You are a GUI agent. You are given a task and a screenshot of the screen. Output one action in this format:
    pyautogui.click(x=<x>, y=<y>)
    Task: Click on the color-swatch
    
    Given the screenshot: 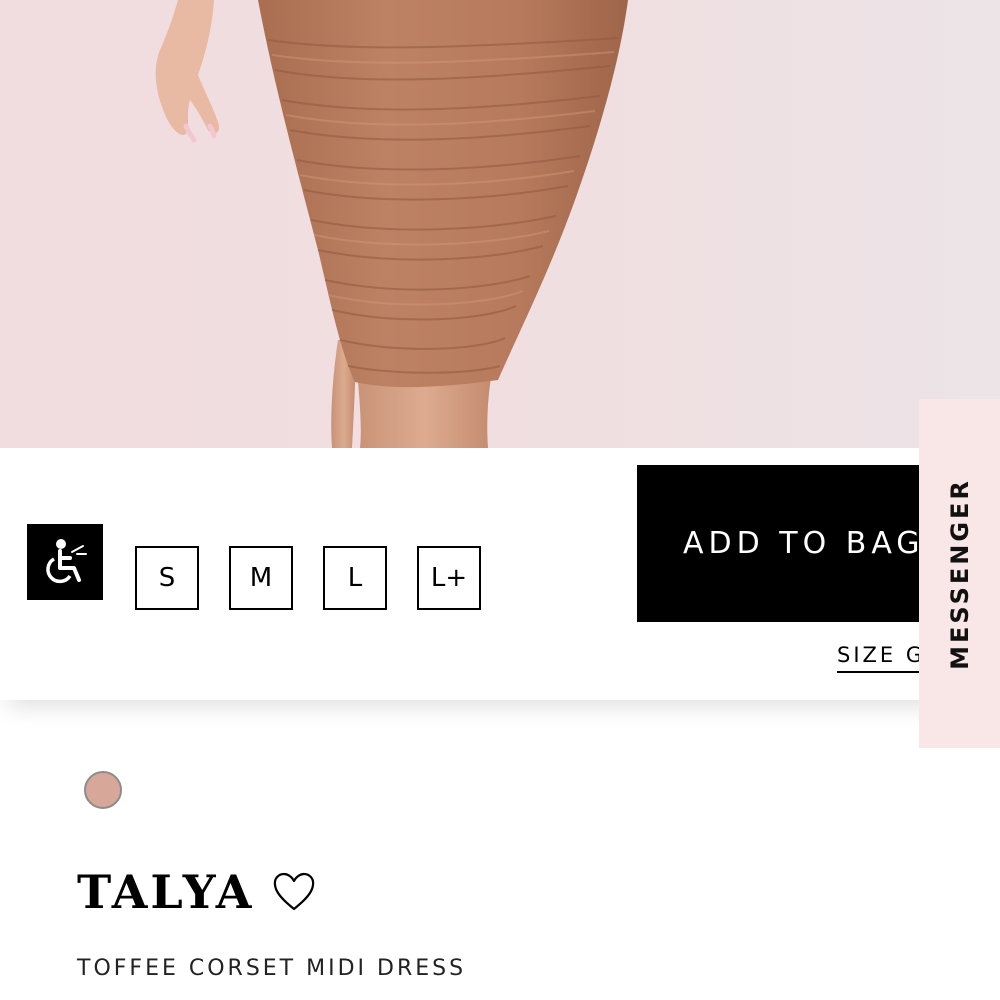 What is the action you would take?
    pyautogui.click(x=103, y=790)
    